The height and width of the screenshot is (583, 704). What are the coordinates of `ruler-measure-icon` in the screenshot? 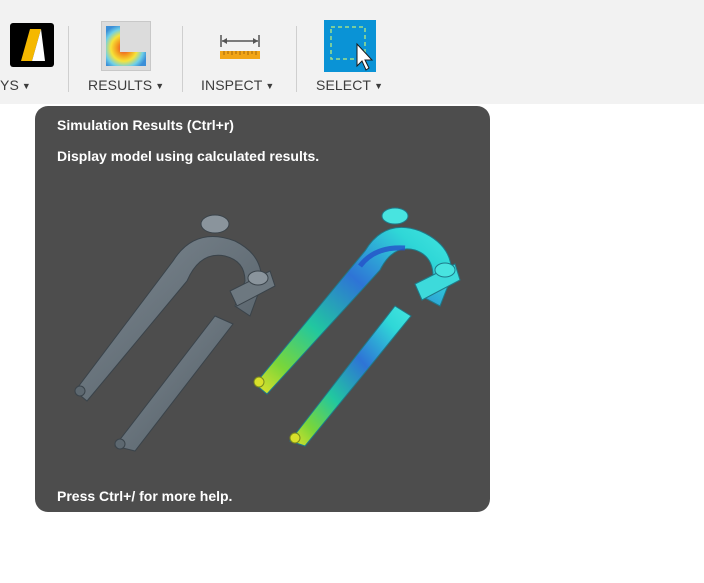 It's located at (240, 45).